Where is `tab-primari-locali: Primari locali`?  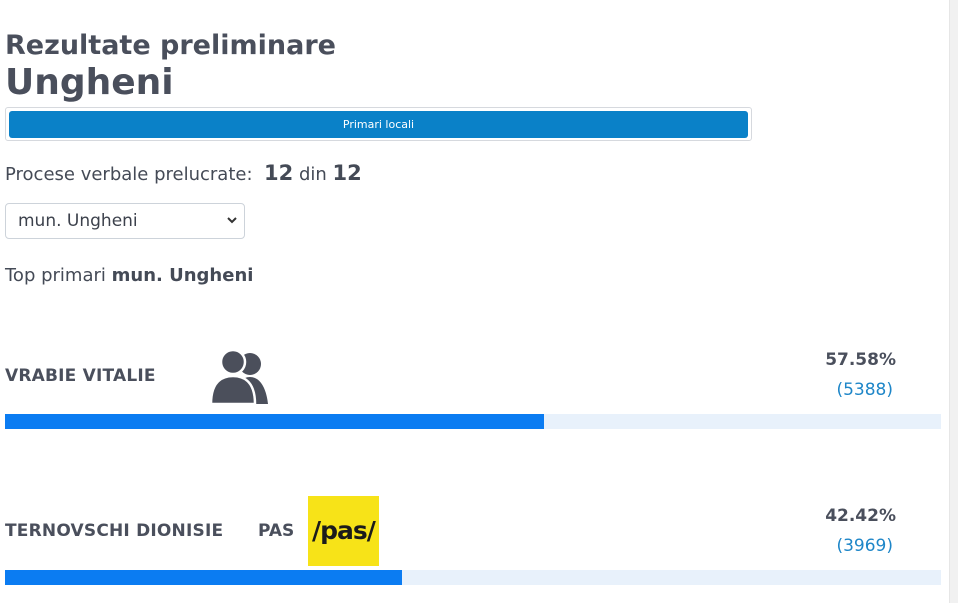 tab-primari-locali: Primari locali is located at coordinates (378, 124).